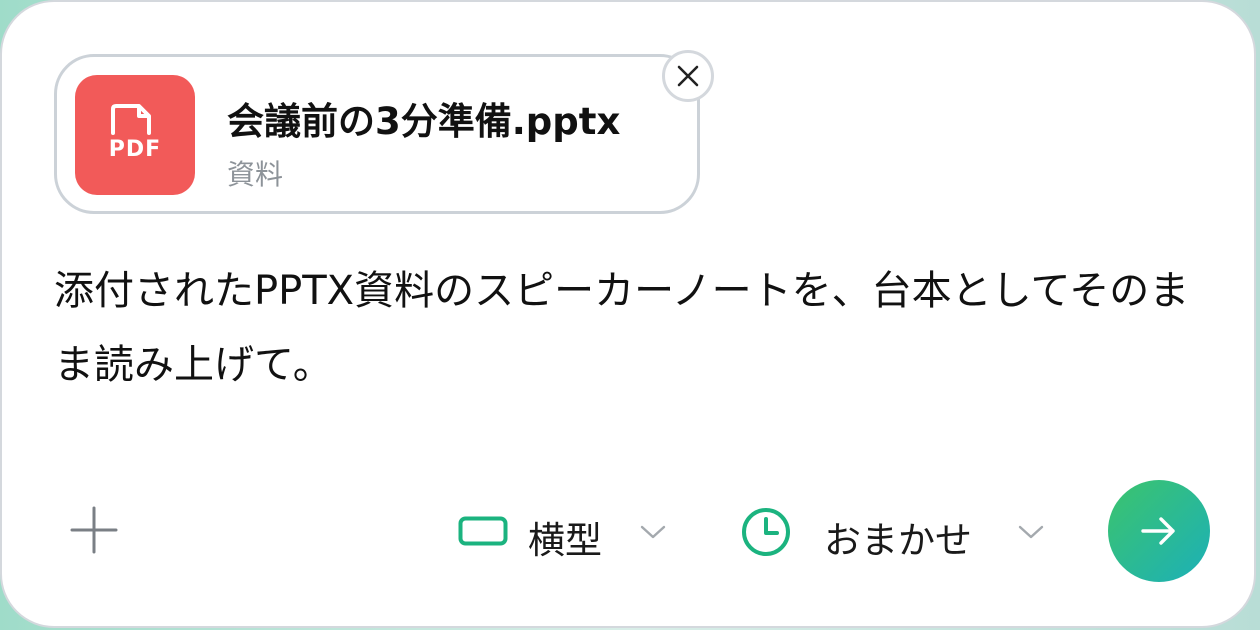 The image size is (1260, 630). Describe the element at coordinates (766, 532) in the screenshot. I see `clock-icon` at that location.